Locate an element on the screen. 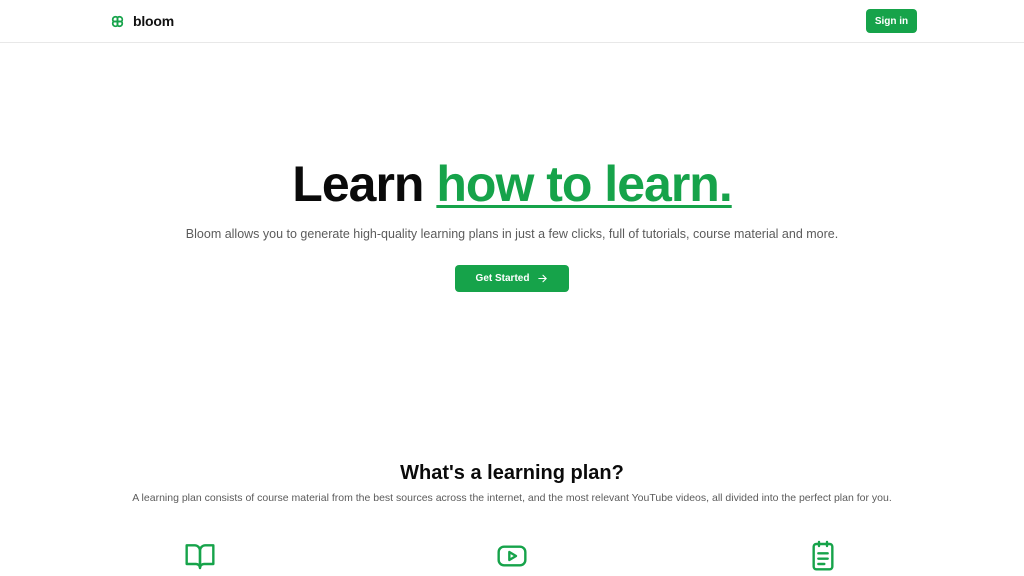 The height and width of the screenshot is (576, 1024). section-title: What's a learning plan? is located at coordinates (512, 473).